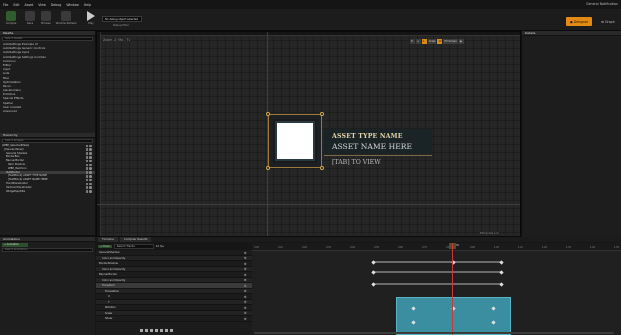 The height and width of the screenshot is (335, 621). What do you see at coordinates (156, 330) in the screenshot?
I see `play-icon` at bounding box center [156, 330].